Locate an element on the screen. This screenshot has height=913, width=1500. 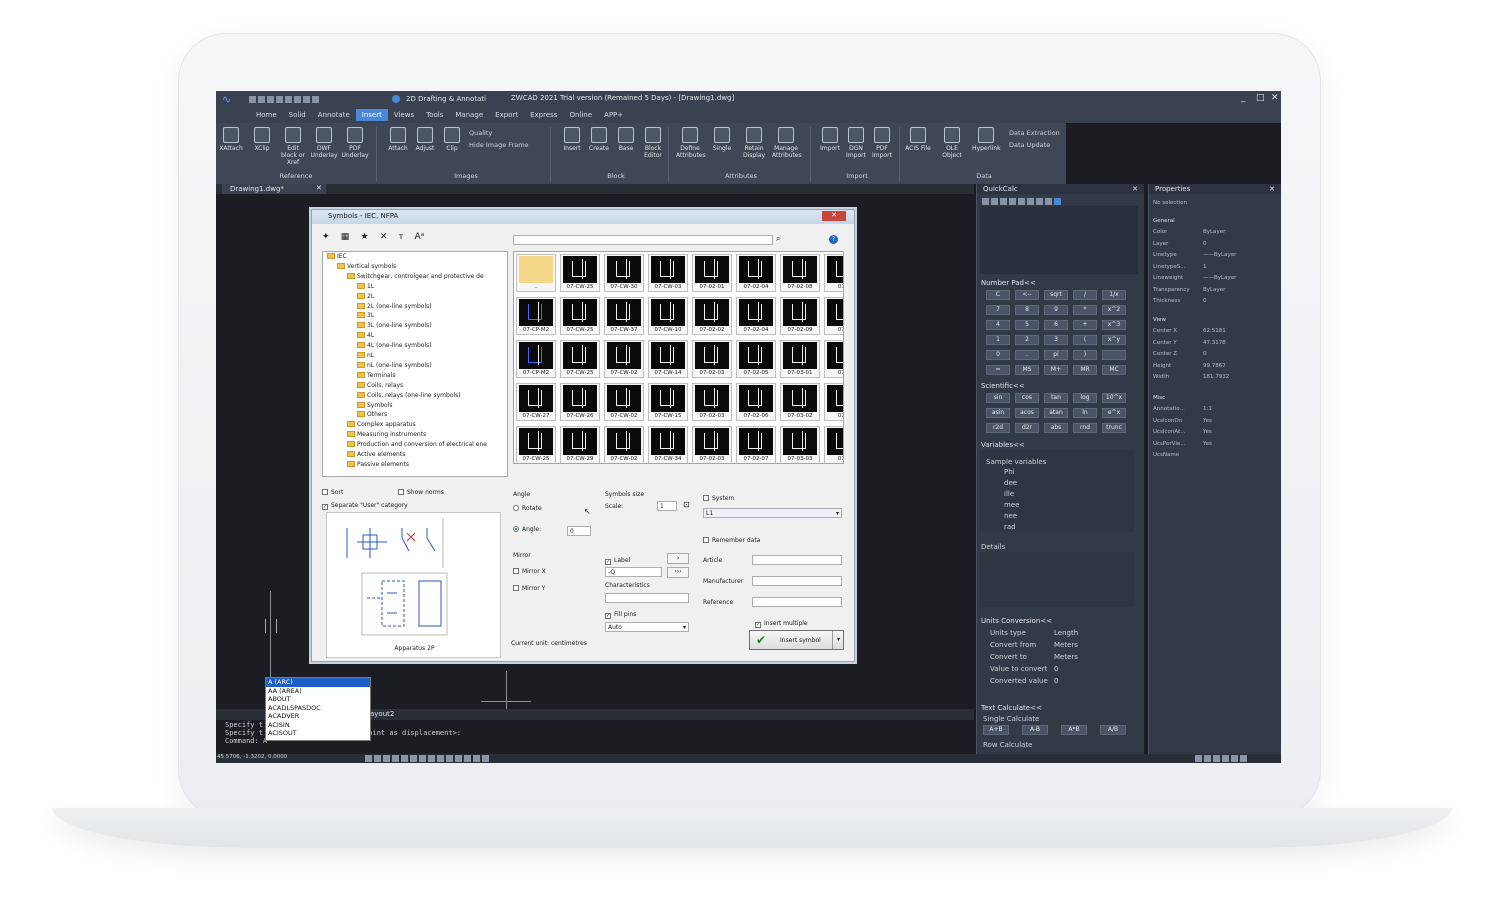
unit-row-value: Length is located at coordinates (1066, 633).